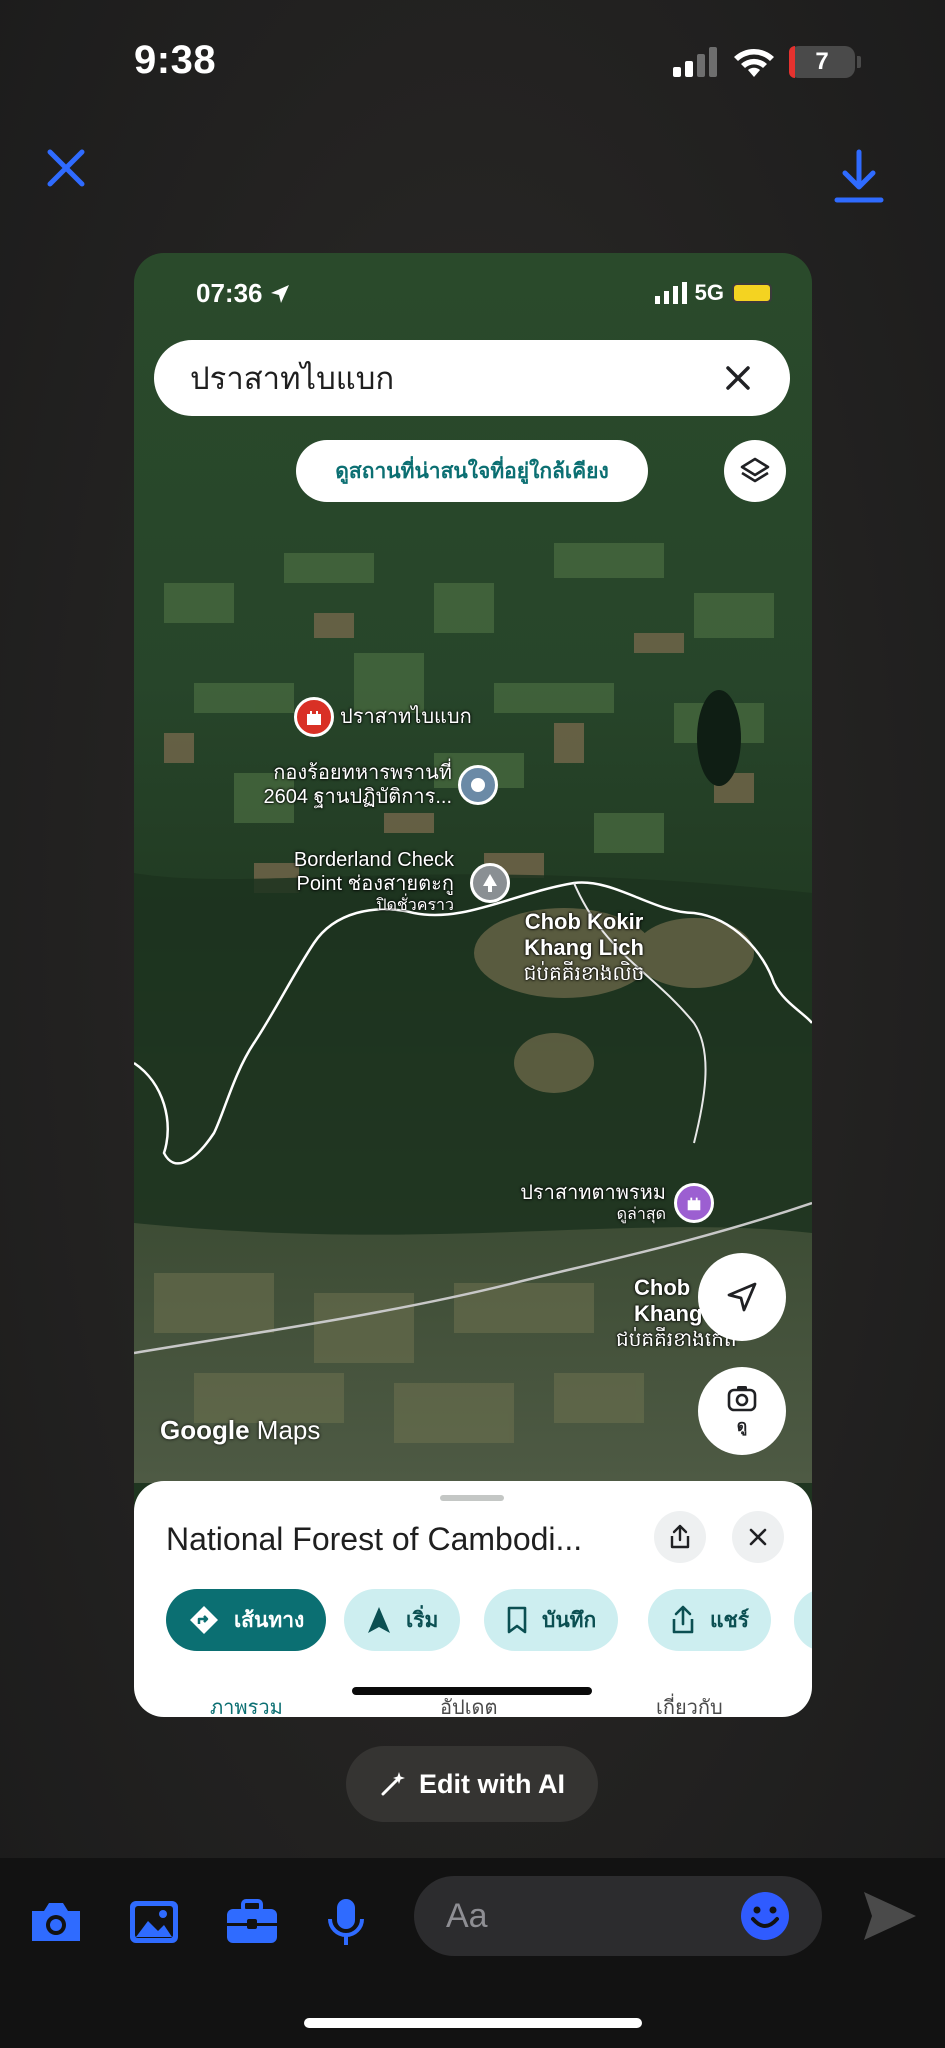 This screenshot has height=2048, width=945. What do you see at coordinates (379, 1620) in the screenshot?
I see `navigate-icon` at bounding box center [379, 1620].